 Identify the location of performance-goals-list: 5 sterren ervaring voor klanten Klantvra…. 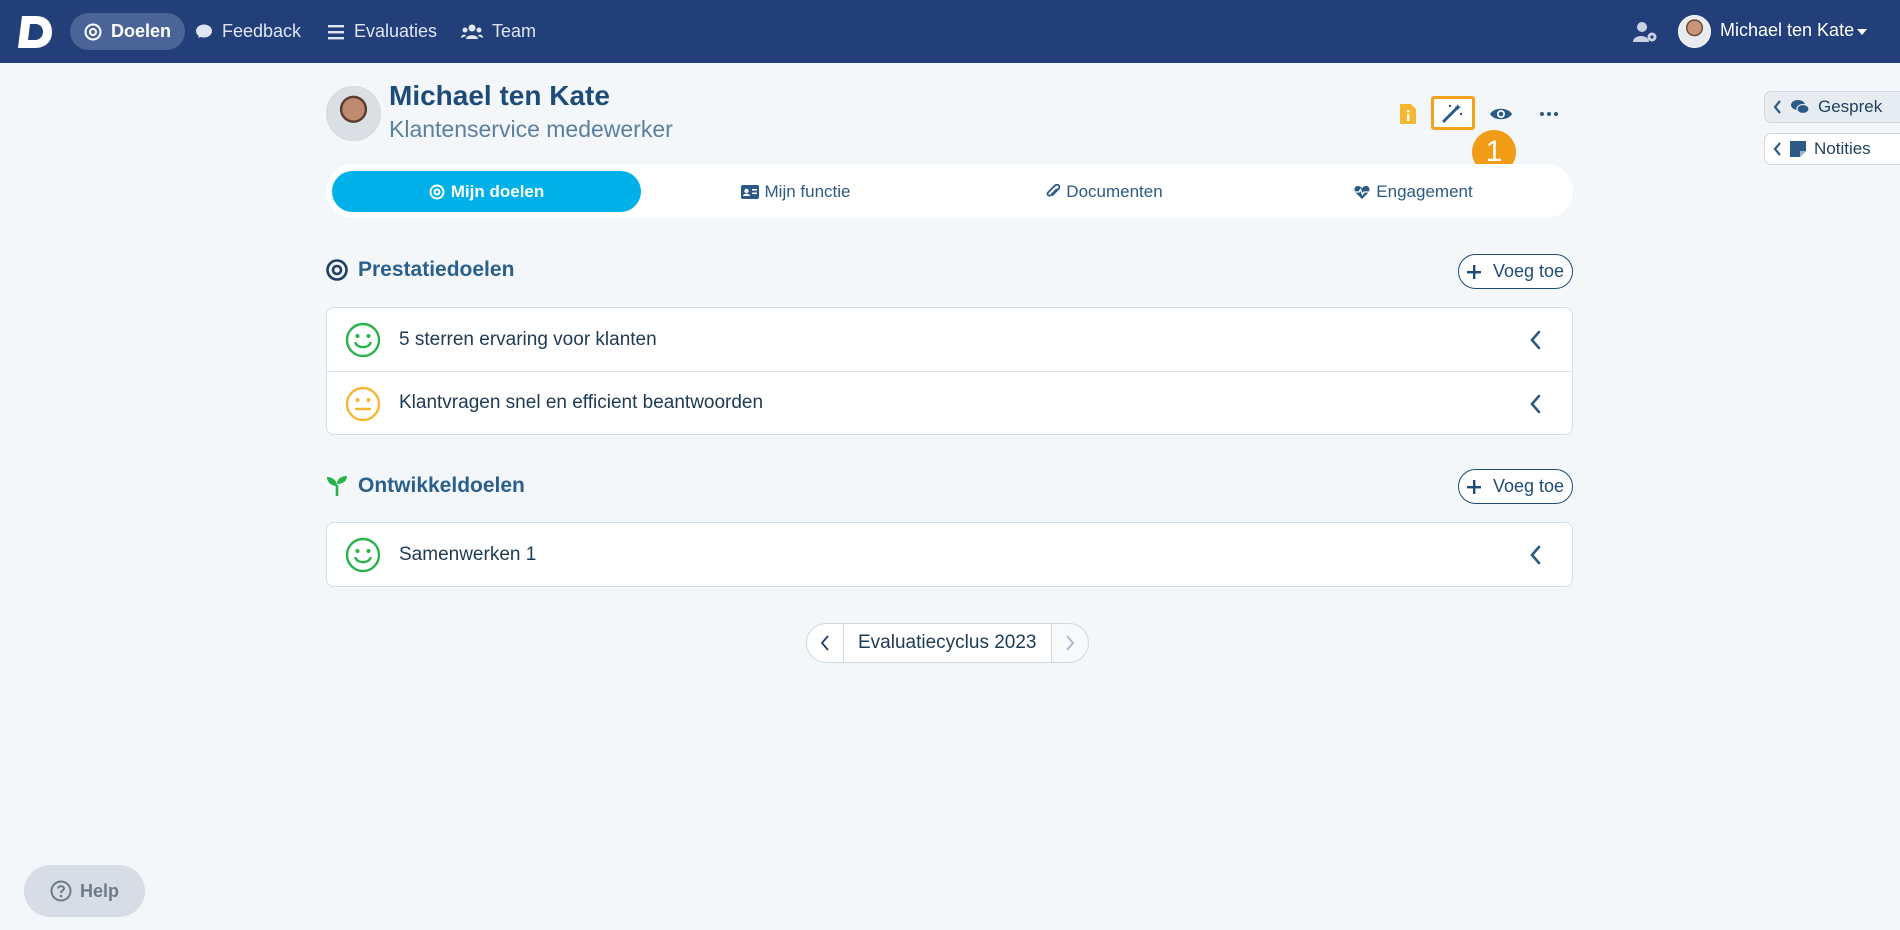
(949, 371).